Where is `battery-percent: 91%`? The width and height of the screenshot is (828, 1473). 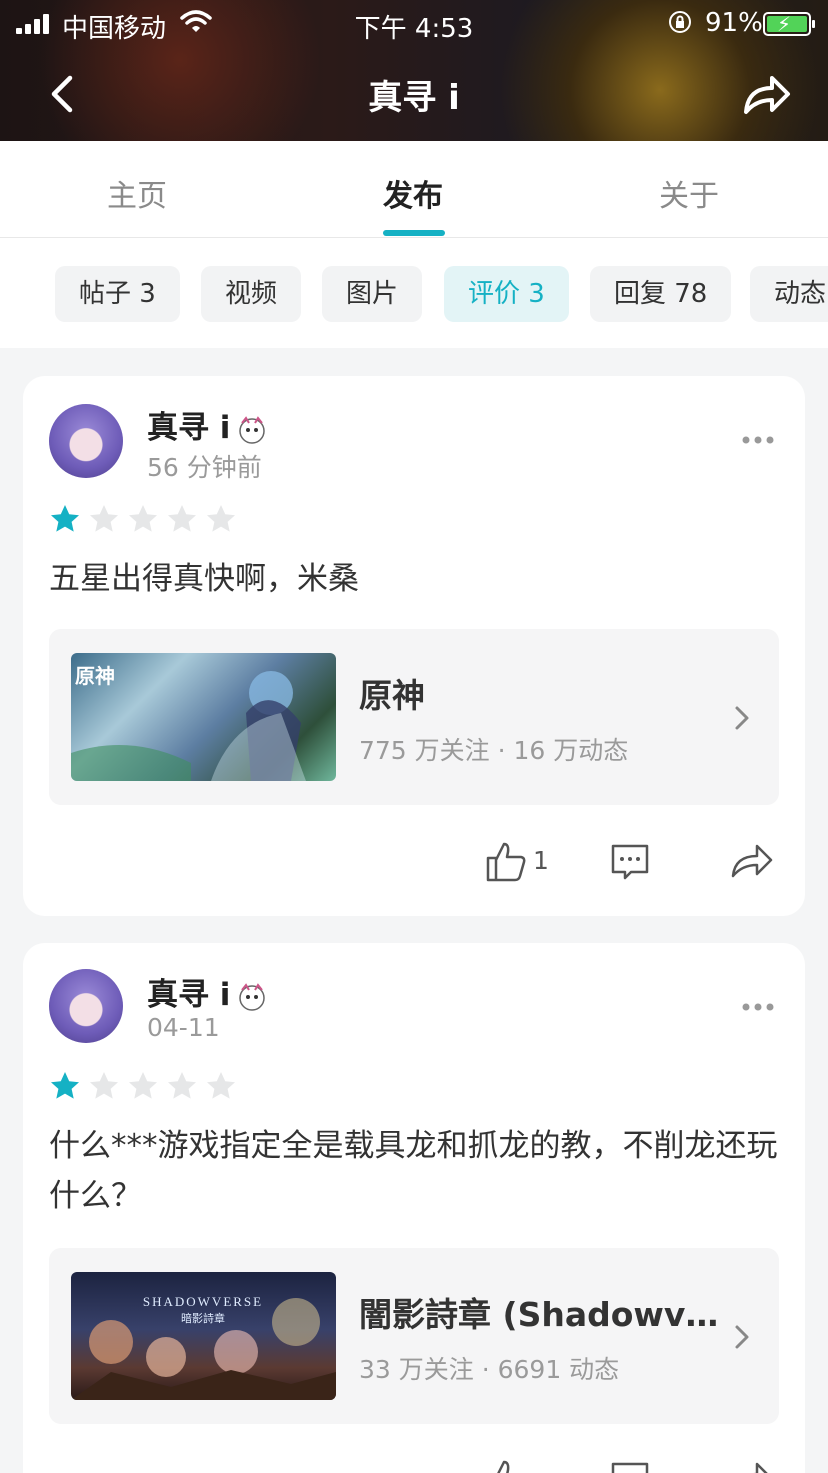 battery-percent: 91% is located at coordinates (734, 23).